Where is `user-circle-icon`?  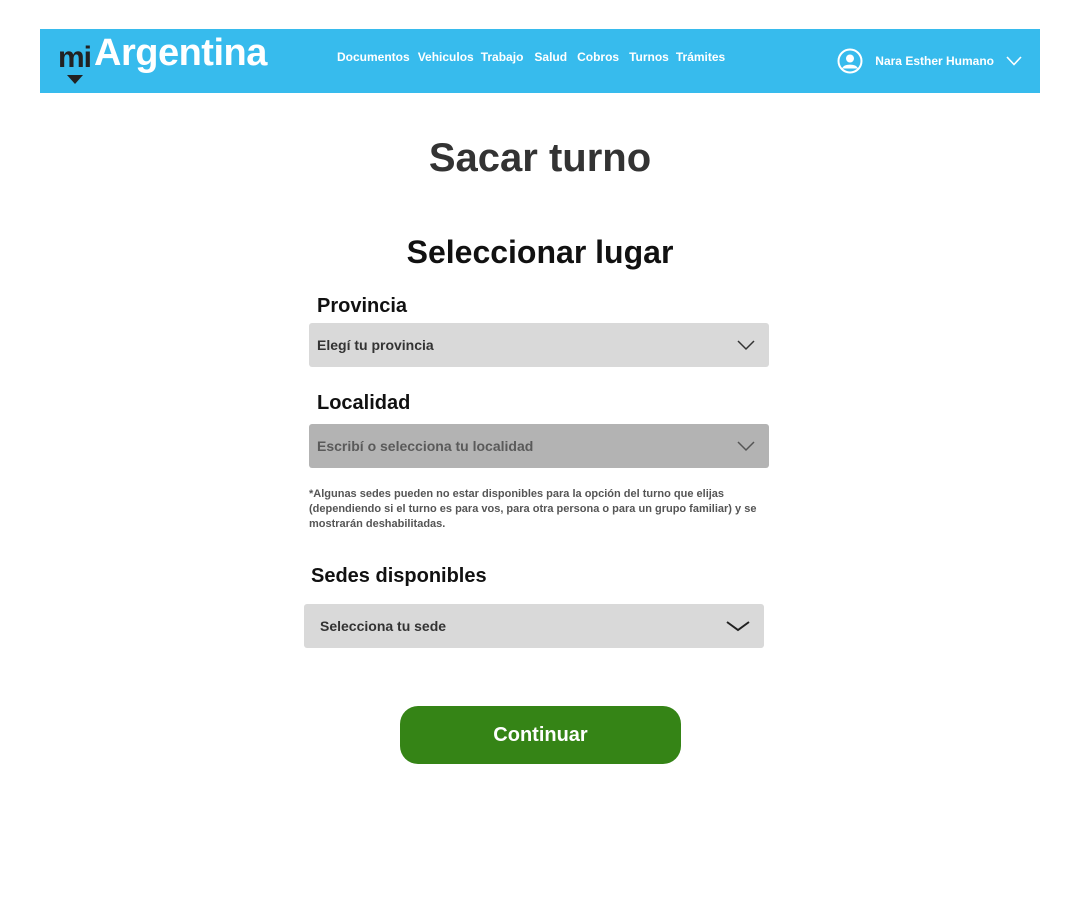 user-circle-icon is located at coordinates (850, 61).